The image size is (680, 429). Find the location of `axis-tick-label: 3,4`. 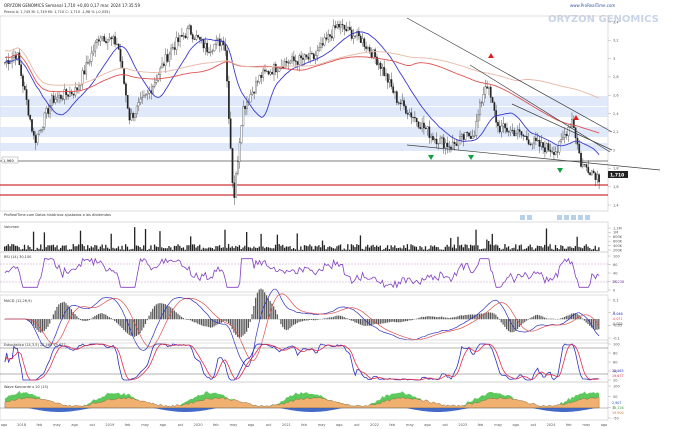

axis-tick-label: 3,4 is located at coordinates (616, 22).